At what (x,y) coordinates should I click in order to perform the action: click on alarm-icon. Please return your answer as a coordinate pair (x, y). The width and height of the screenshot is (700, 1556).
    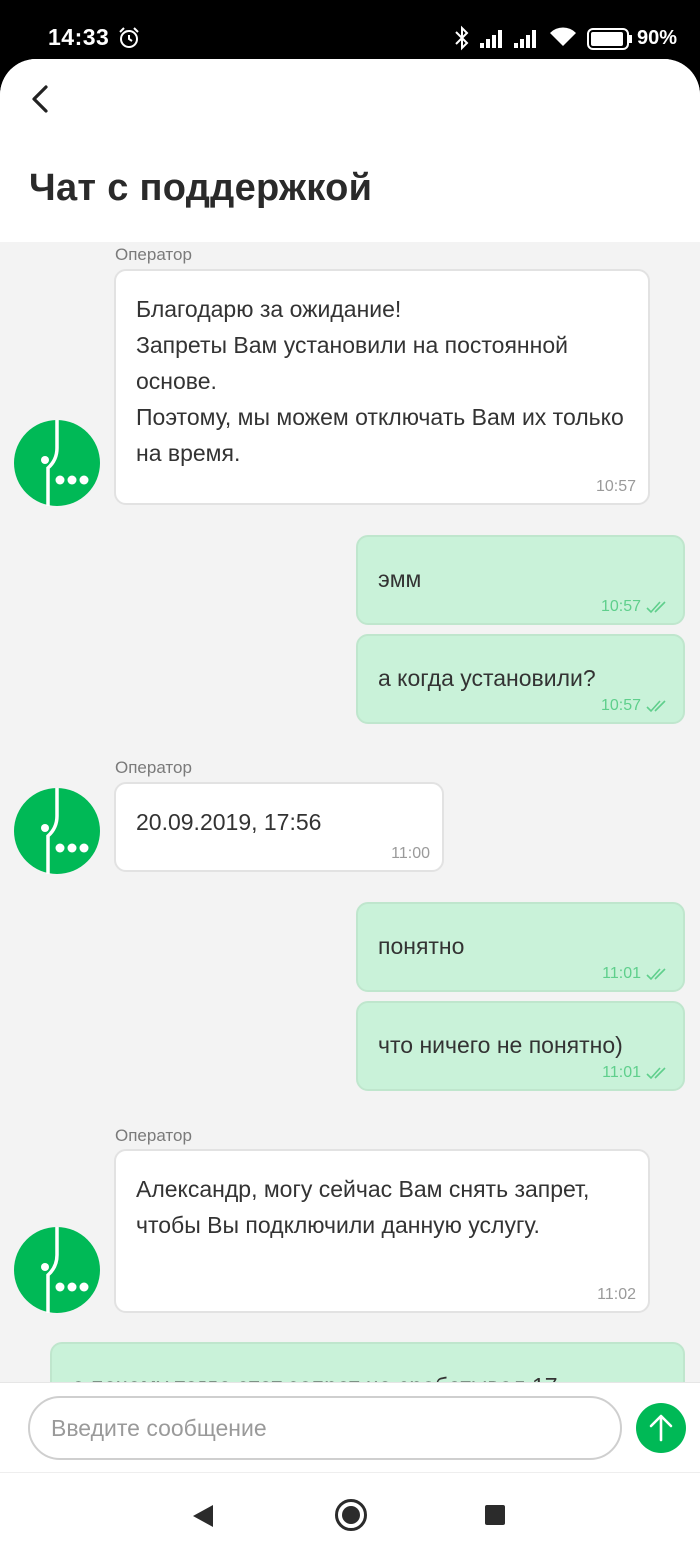
    Looking at the image, I should click on (129, 37).